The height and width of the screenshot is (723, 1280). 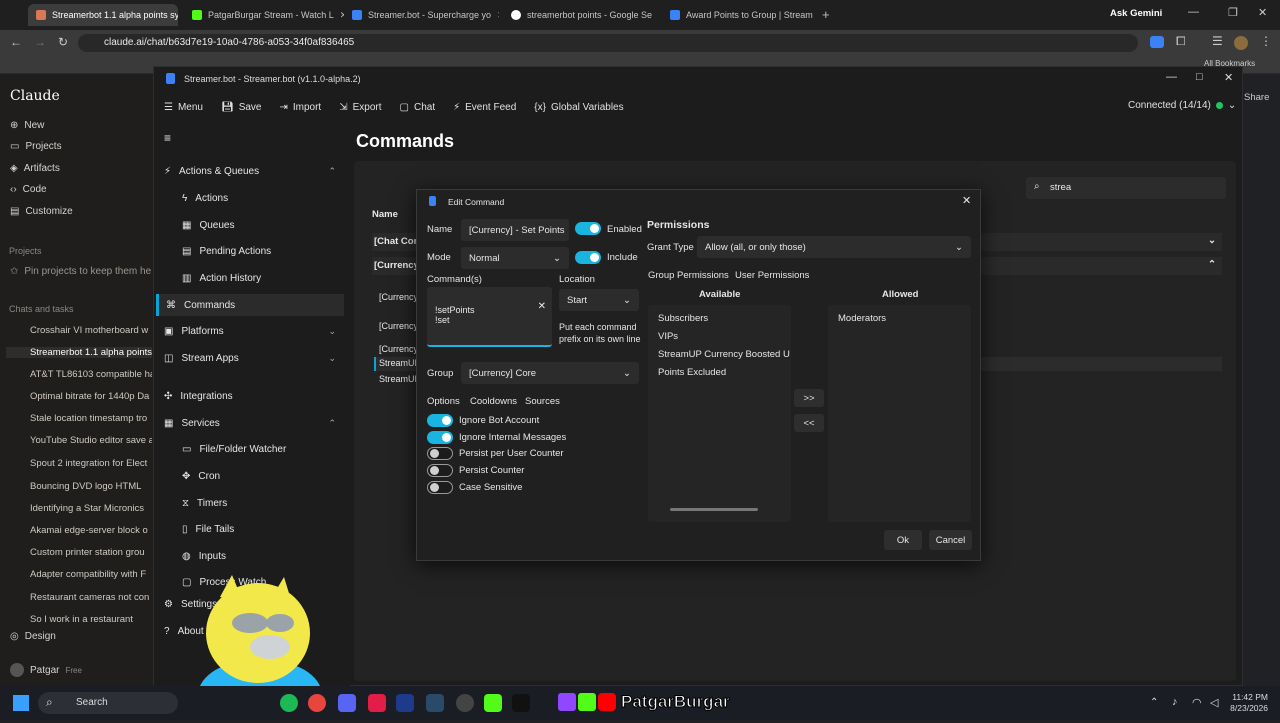 I want to click on tab-google: streamerbot points - Google Se✕, so click(x=580, y=15).